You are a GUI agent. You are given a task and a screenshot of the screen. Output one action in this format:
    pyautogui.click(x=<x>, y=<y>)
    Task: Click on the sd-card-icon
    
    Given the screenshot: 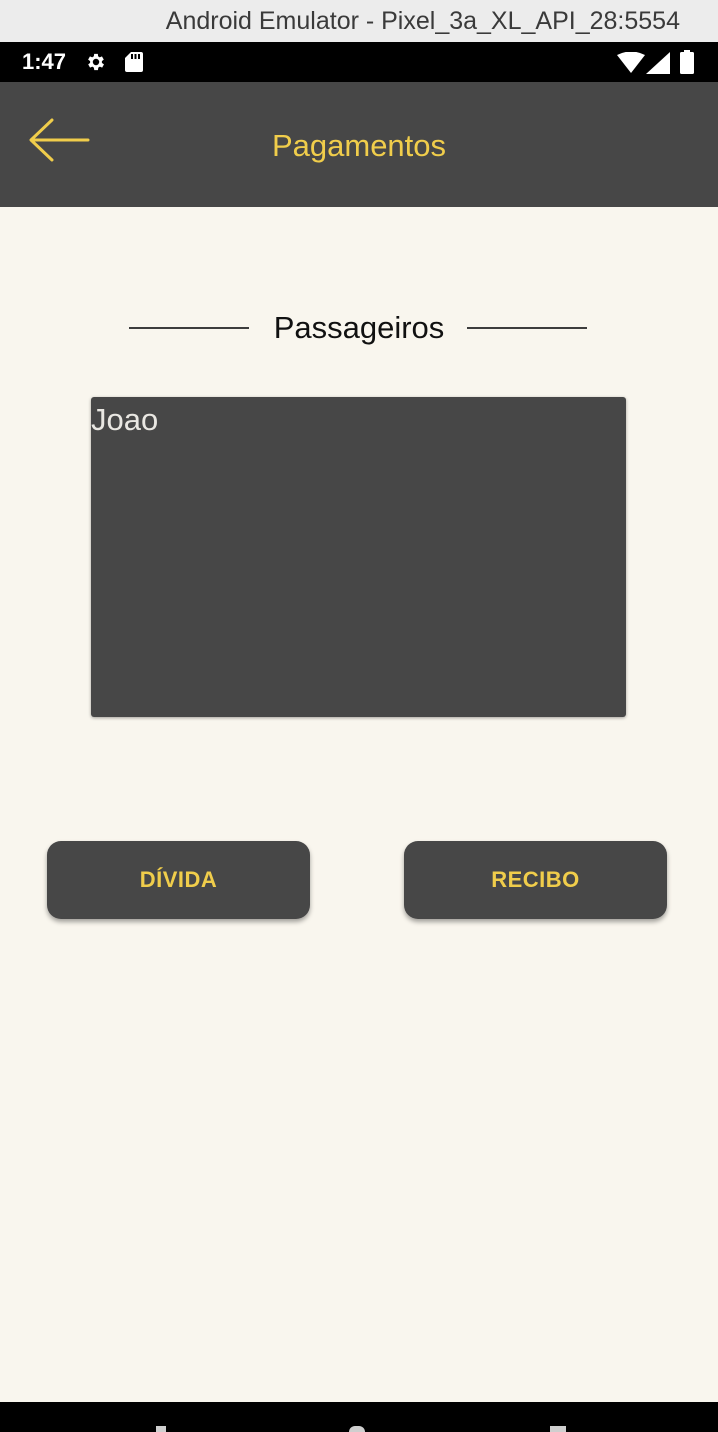 What is the action you would take?
    pyautogui.click(x=134, y=62)
    